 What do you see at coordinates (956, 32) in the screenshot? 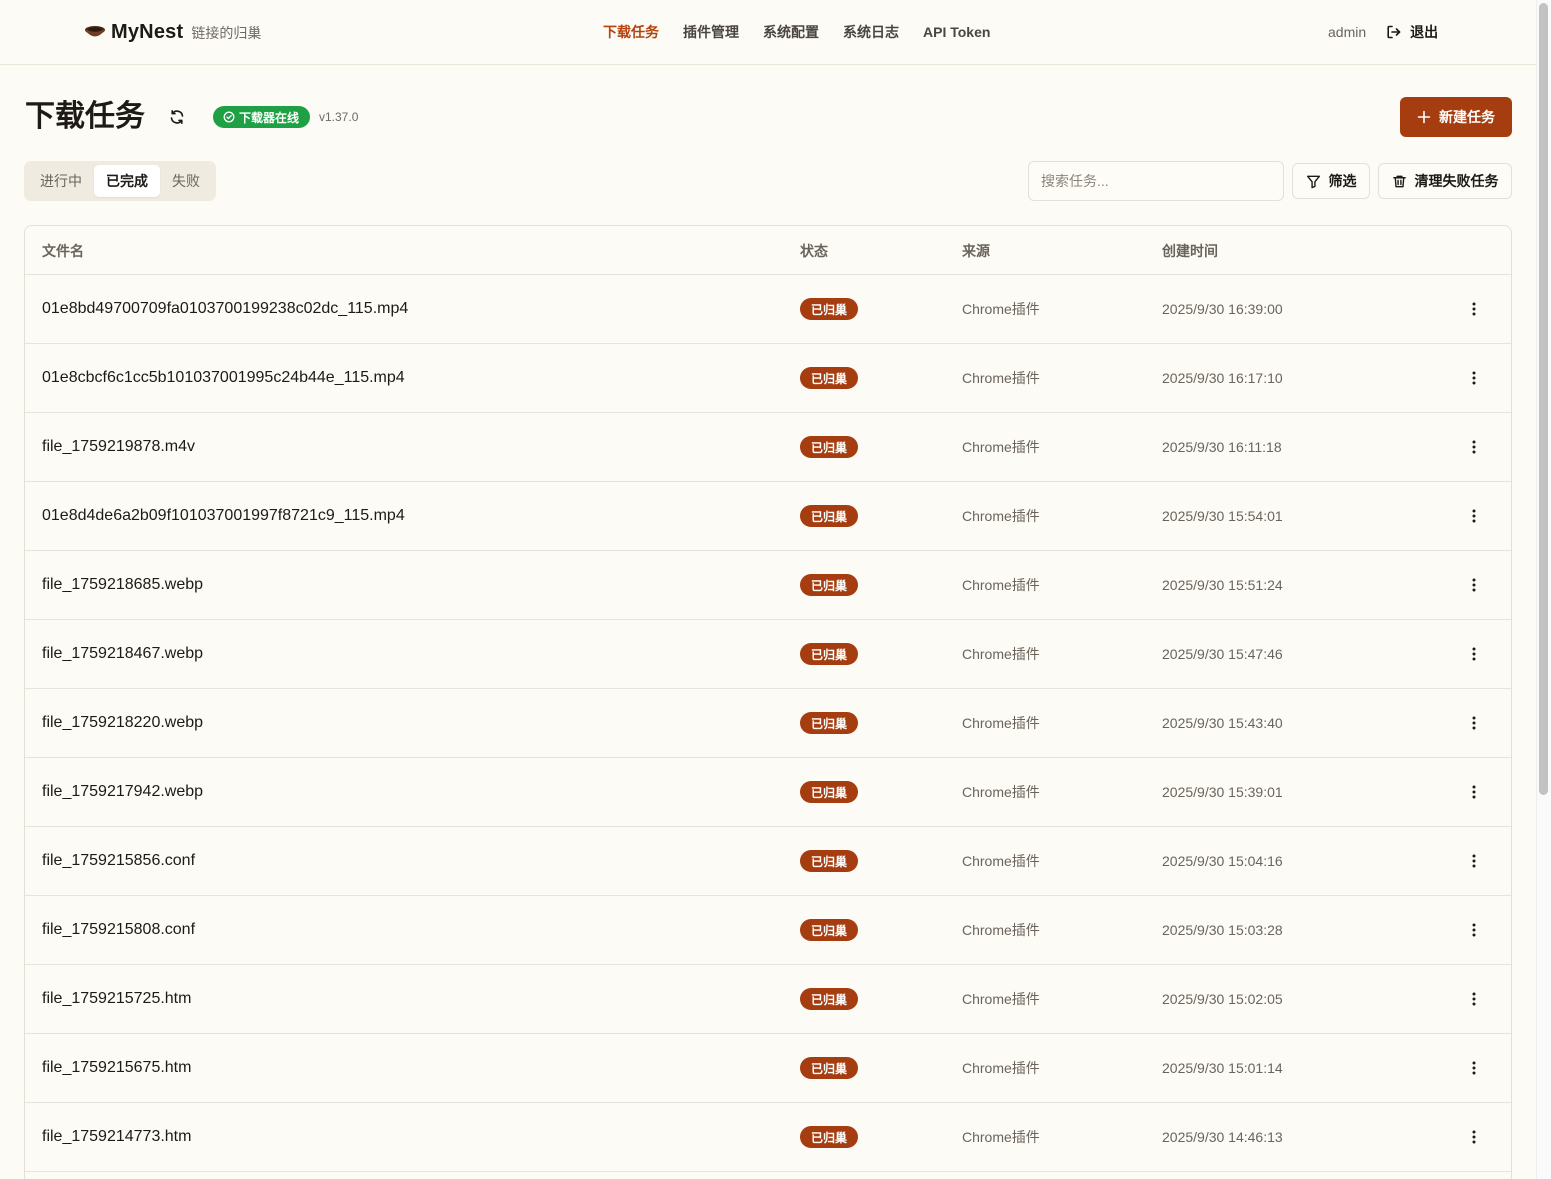
I see `nav-item-api-token: API Token` at bounding box center [956, 32].